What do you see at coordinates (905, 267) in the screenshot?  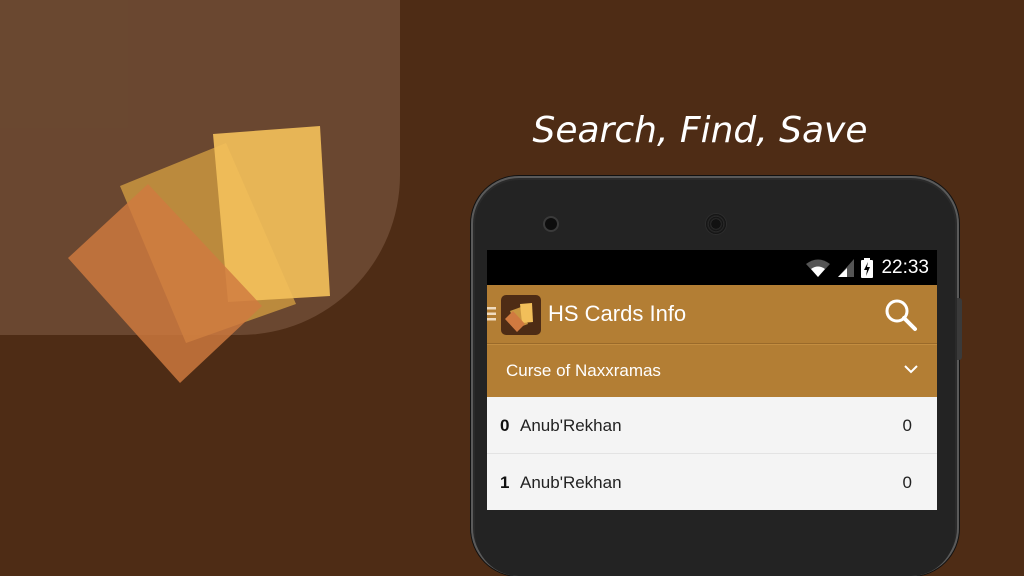 I see `status-time: 22:33` at bounding box center [905, 267].